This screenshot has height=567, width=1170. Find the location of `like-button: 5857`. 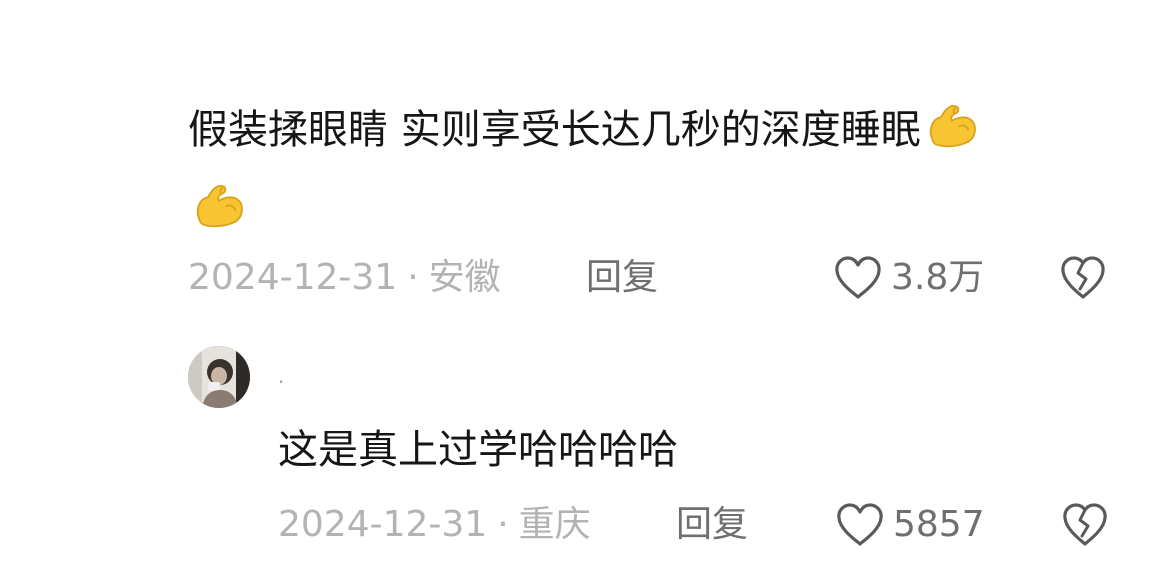

like-button: 5857 is located at coordinates (910, 525).